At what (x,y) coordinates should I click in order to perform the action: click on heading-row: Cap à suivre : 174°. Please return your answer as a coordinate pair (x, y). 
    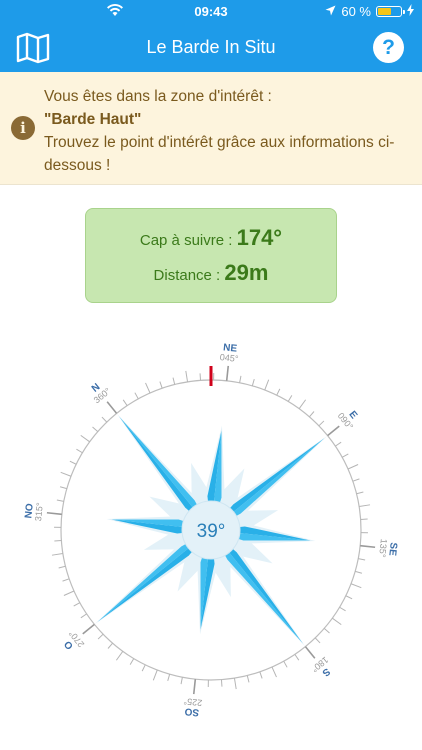
    Looking at the image, I should click on (211, 238).